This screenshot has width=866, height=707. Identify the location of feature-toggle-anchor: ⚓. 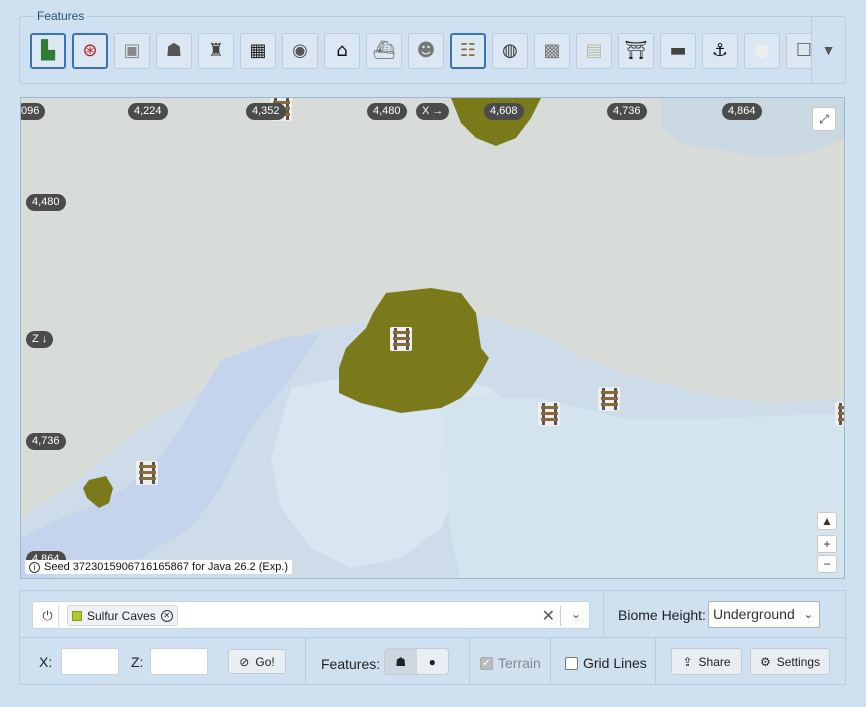
(720, 51).